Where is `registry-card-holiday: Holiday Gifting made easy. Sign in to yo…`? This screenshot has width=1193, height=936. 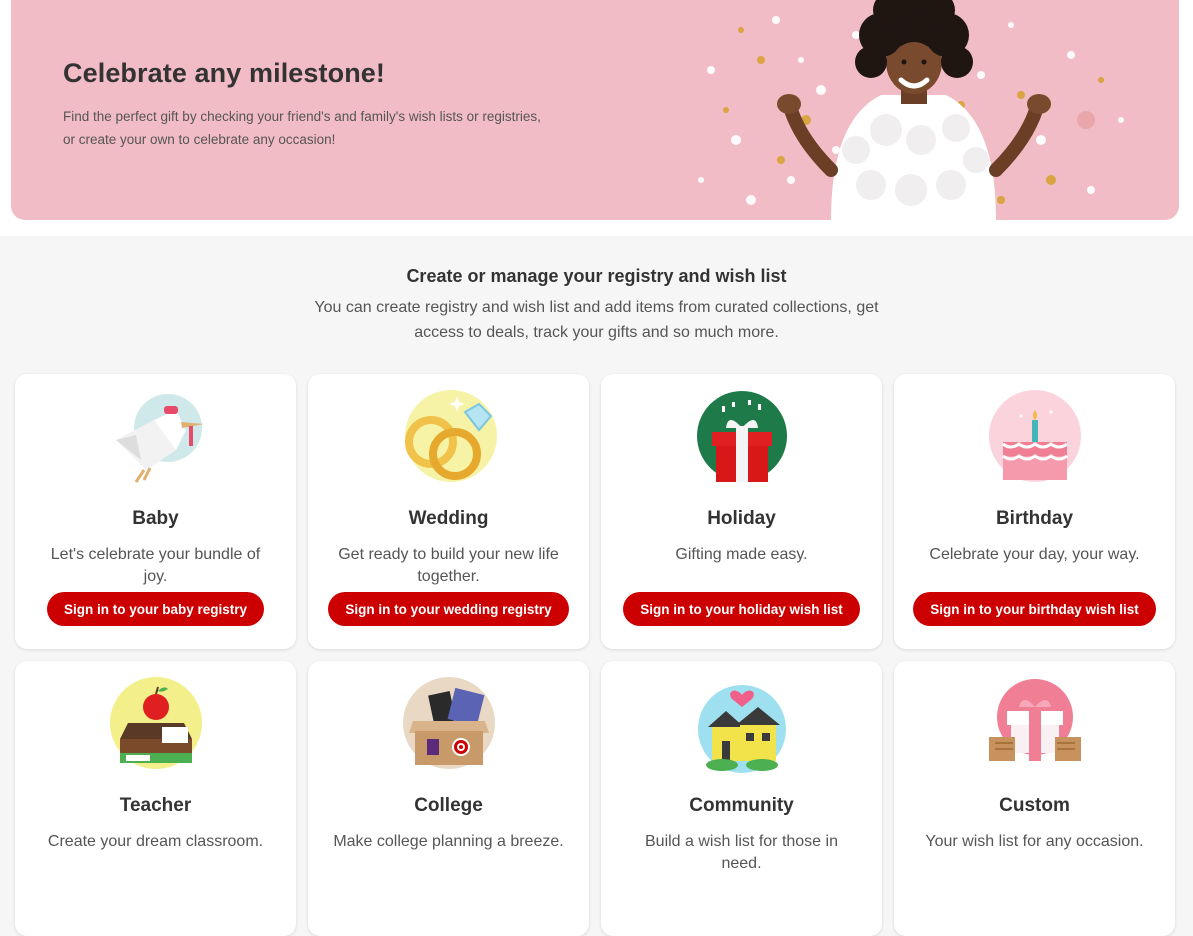 registry-card-holiday: Holiday Gifting made easy. Sign in to yo… is located at coordinates (741, 511).